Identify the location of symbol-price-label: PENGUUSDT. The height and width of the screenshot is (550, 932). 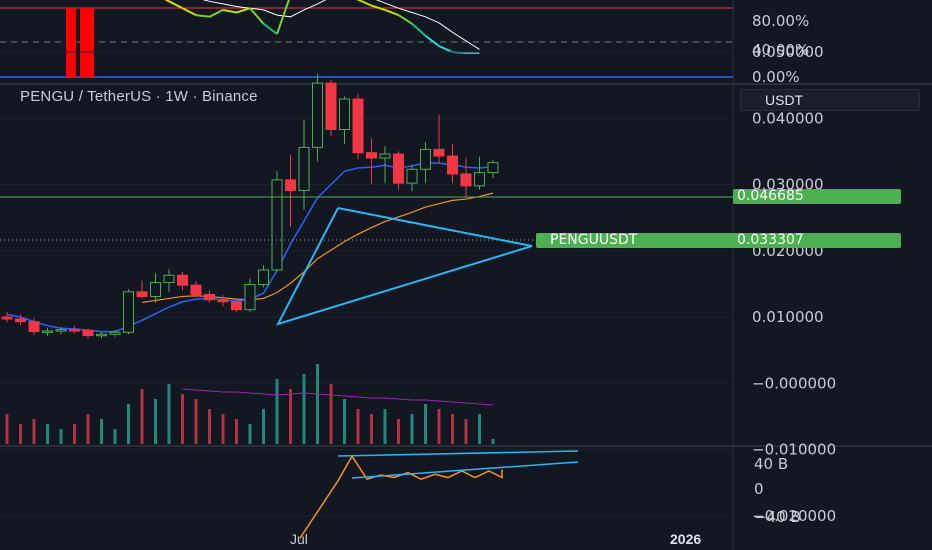
(637, 240).